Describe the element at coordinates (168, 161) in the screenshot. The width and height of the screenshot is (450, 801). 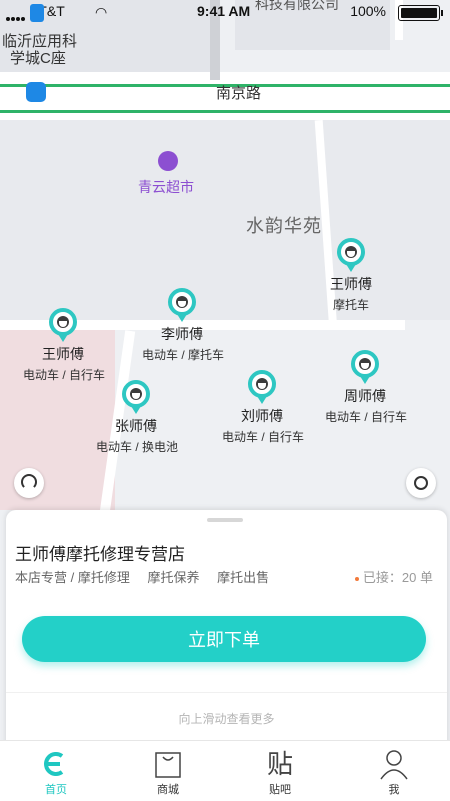
I see `shopping-cart-icon` at that location.